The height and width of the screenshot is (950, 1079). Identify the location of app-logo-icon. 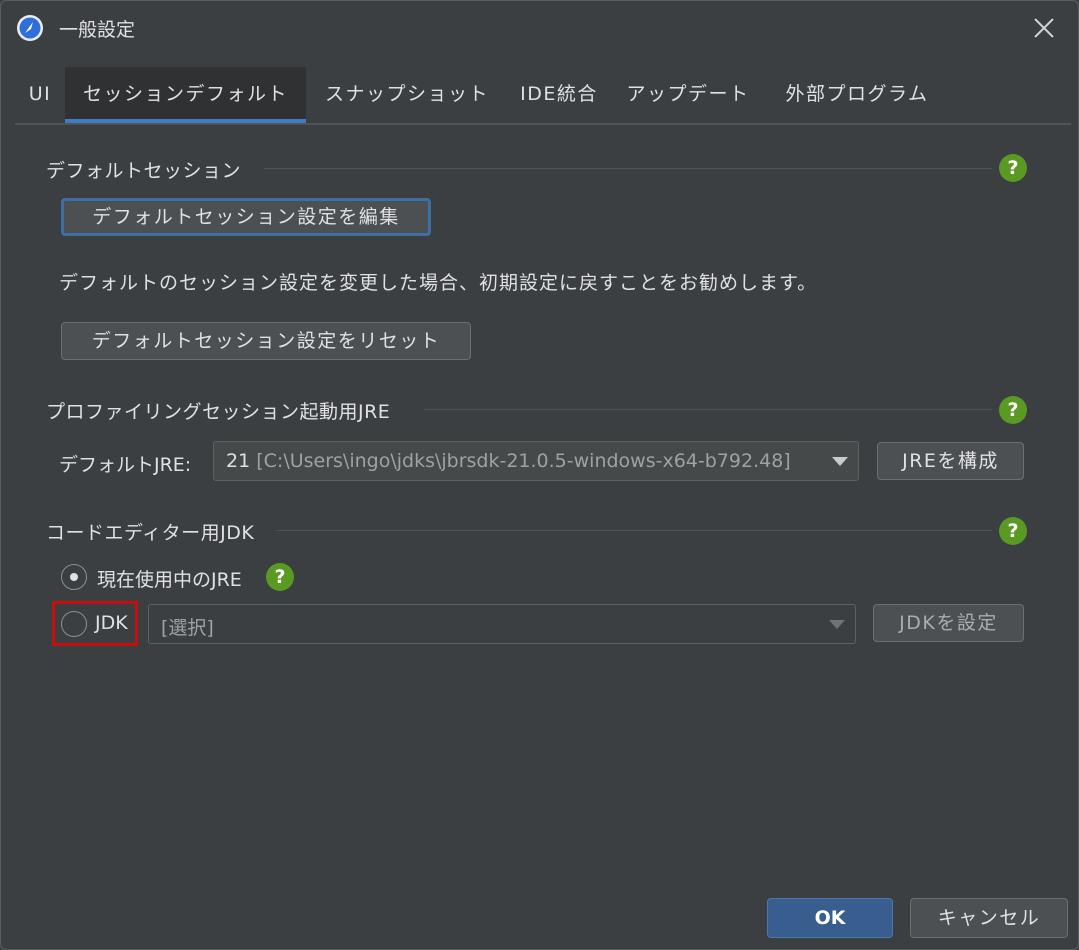
(30, 28).